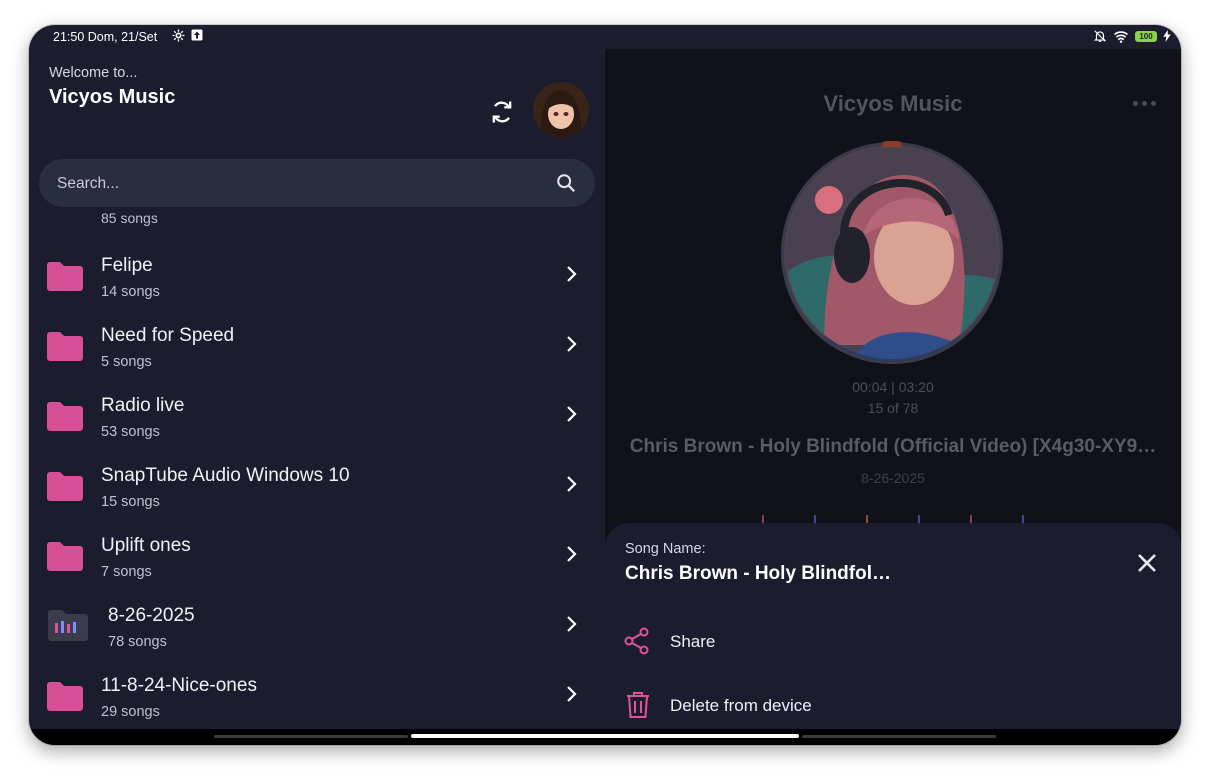 Image resolution: width=1210 pixels, height=778 pixels. I want to click on avatar, so click(561, 110).